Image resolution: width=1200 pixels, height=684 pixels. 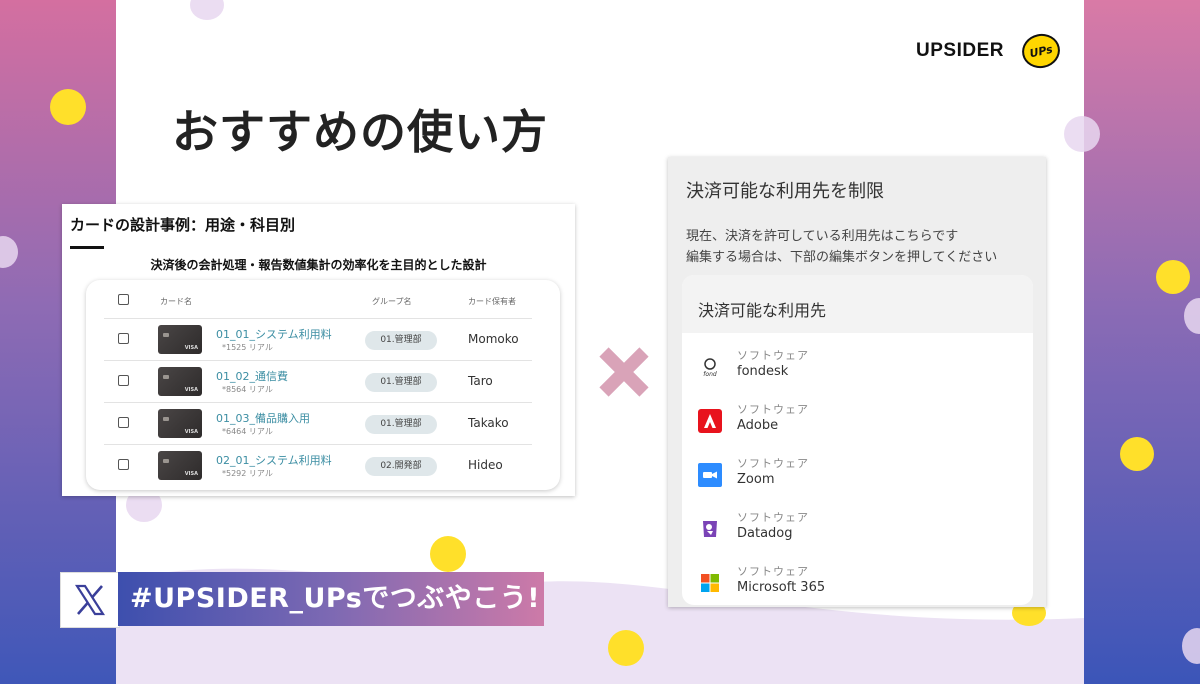 What do you see at coordinates (318, 381) in the screenshot?
I see `table-row: VISA 01_02_通信費 *8564 リアル 01.管理部 Taro` at bounding box center [318, 381].